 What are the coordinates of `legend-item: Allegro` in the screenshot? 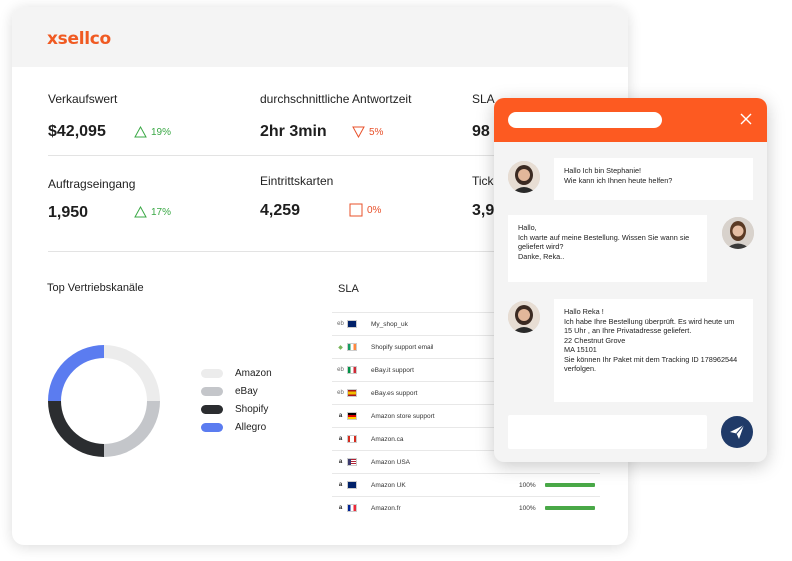 It's located at (236, 427).